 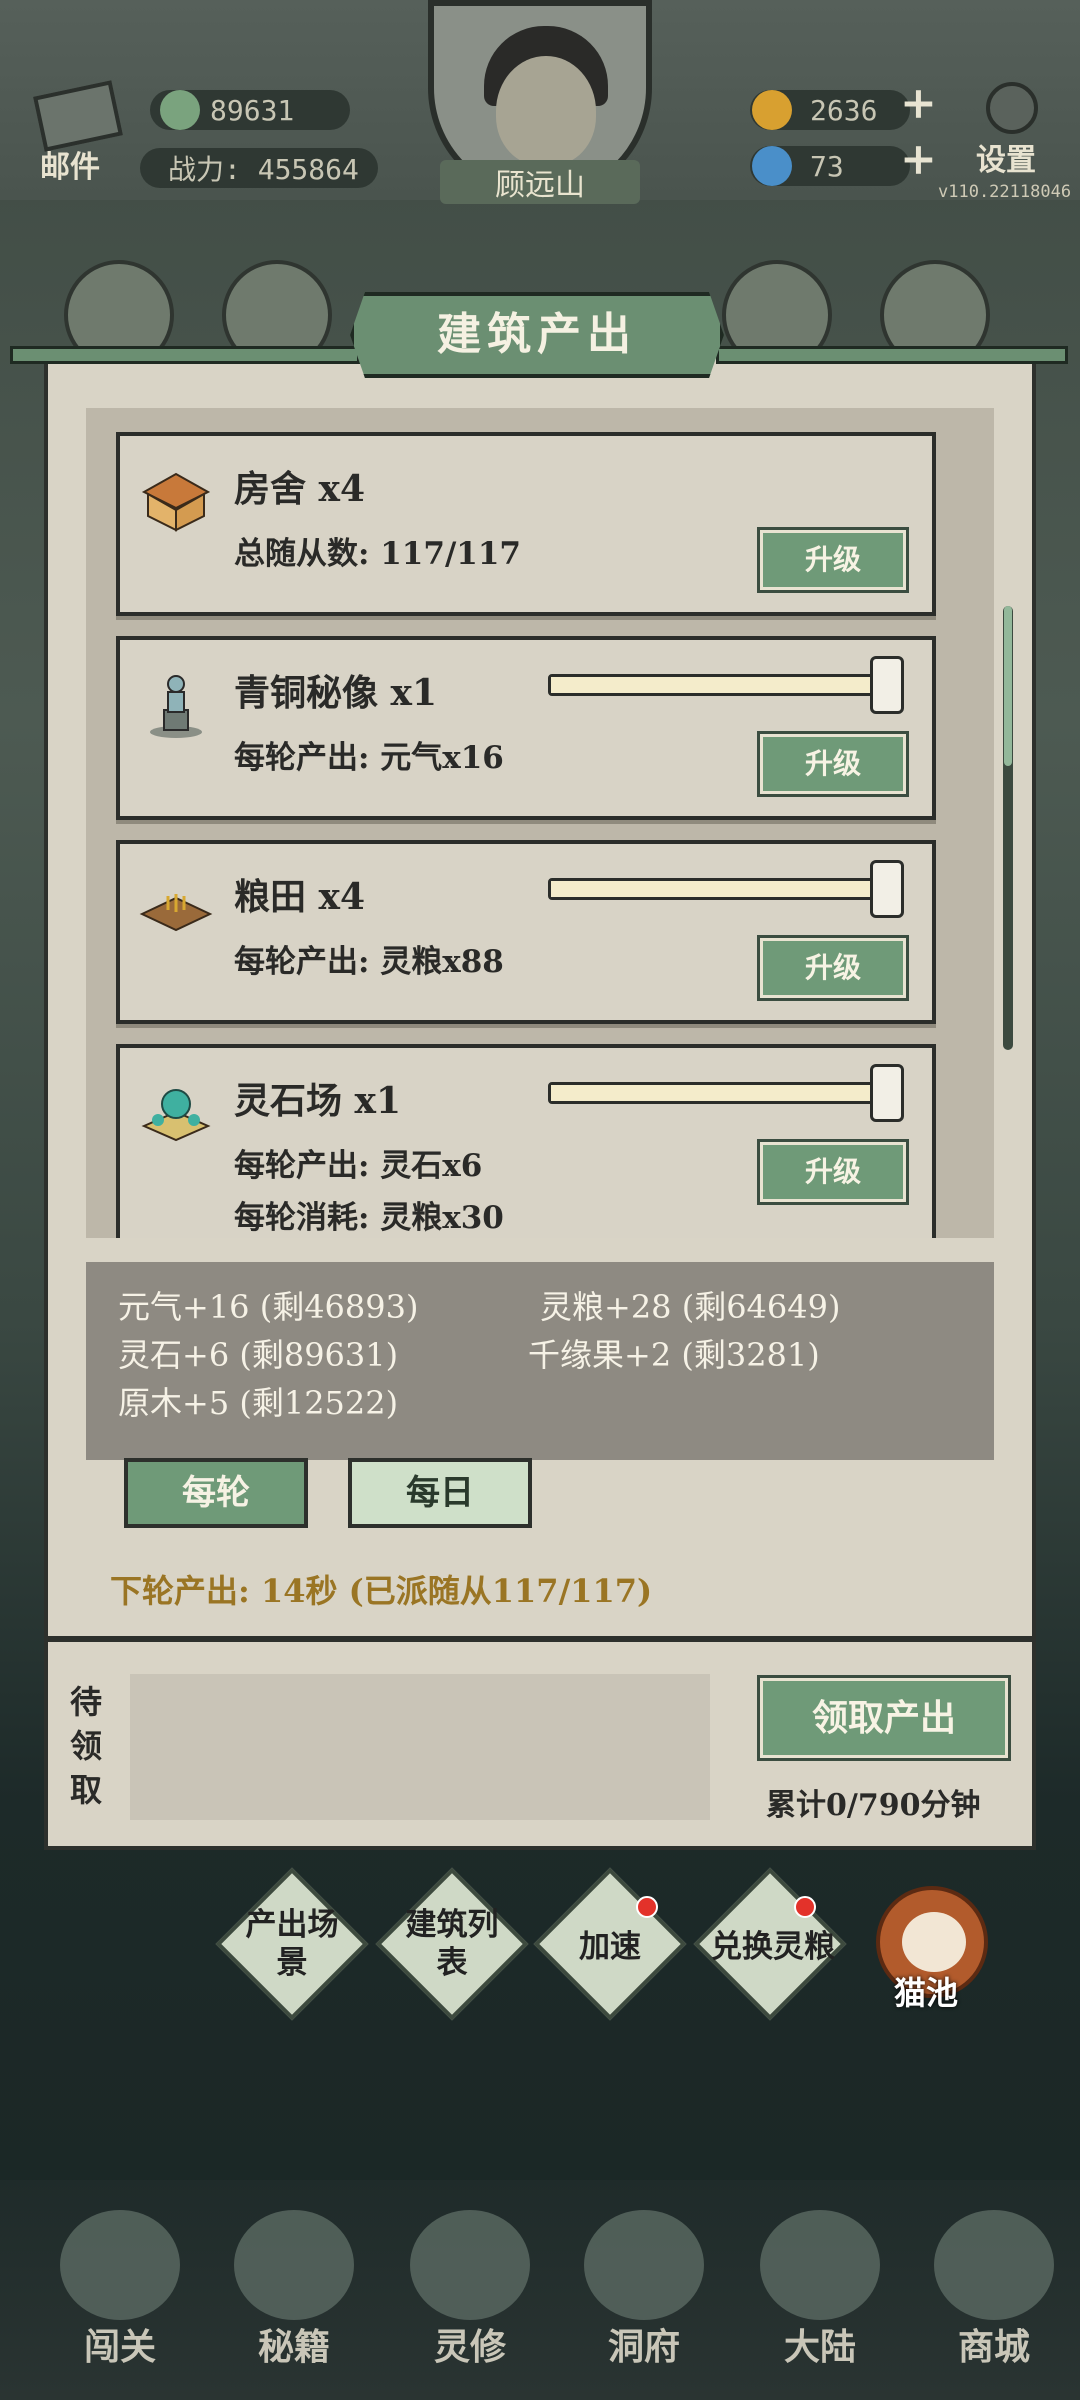 What do you see at coordinates (318, 1101) in the screenshot?
I see `building-name: 灵石场 x1` at bounding box center [318, 1101].